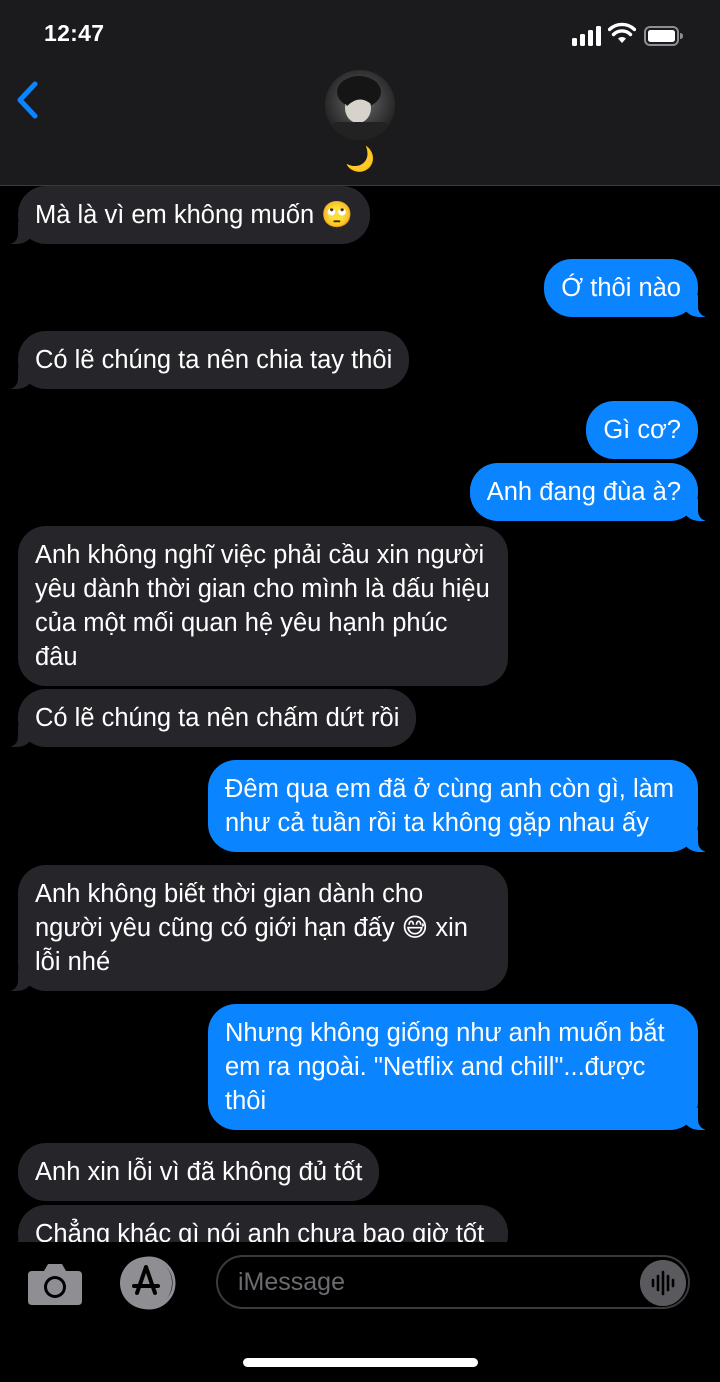 The image size is (720, 1382). What do you see at coordinates (189, 215) in the screenshot?
I see `message-bubble-incoming: Mà là vì em không muốn 🙄` at bounding box center [189, 215].